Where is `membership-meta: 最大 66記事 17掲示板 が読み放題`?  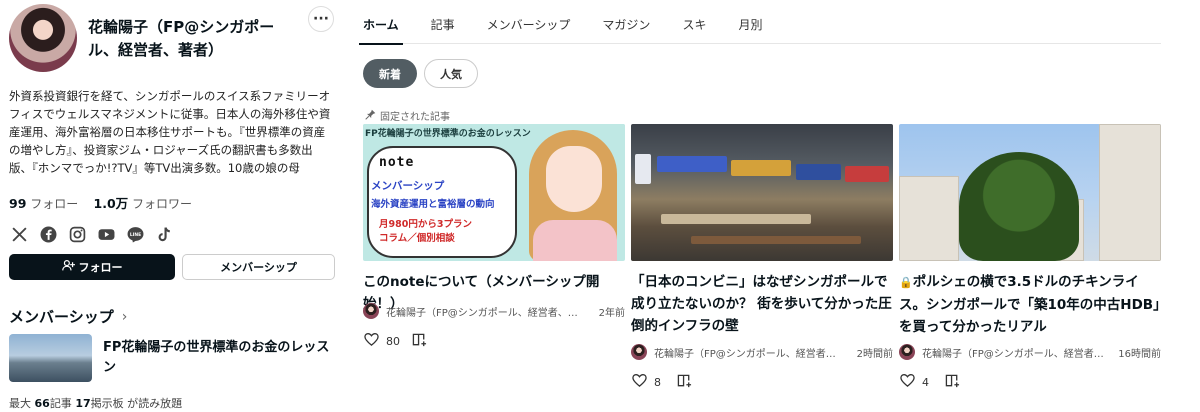
membership-meta: 最大 66記事 17掲示板 が読み放題 is located at coordinates (95, 403).